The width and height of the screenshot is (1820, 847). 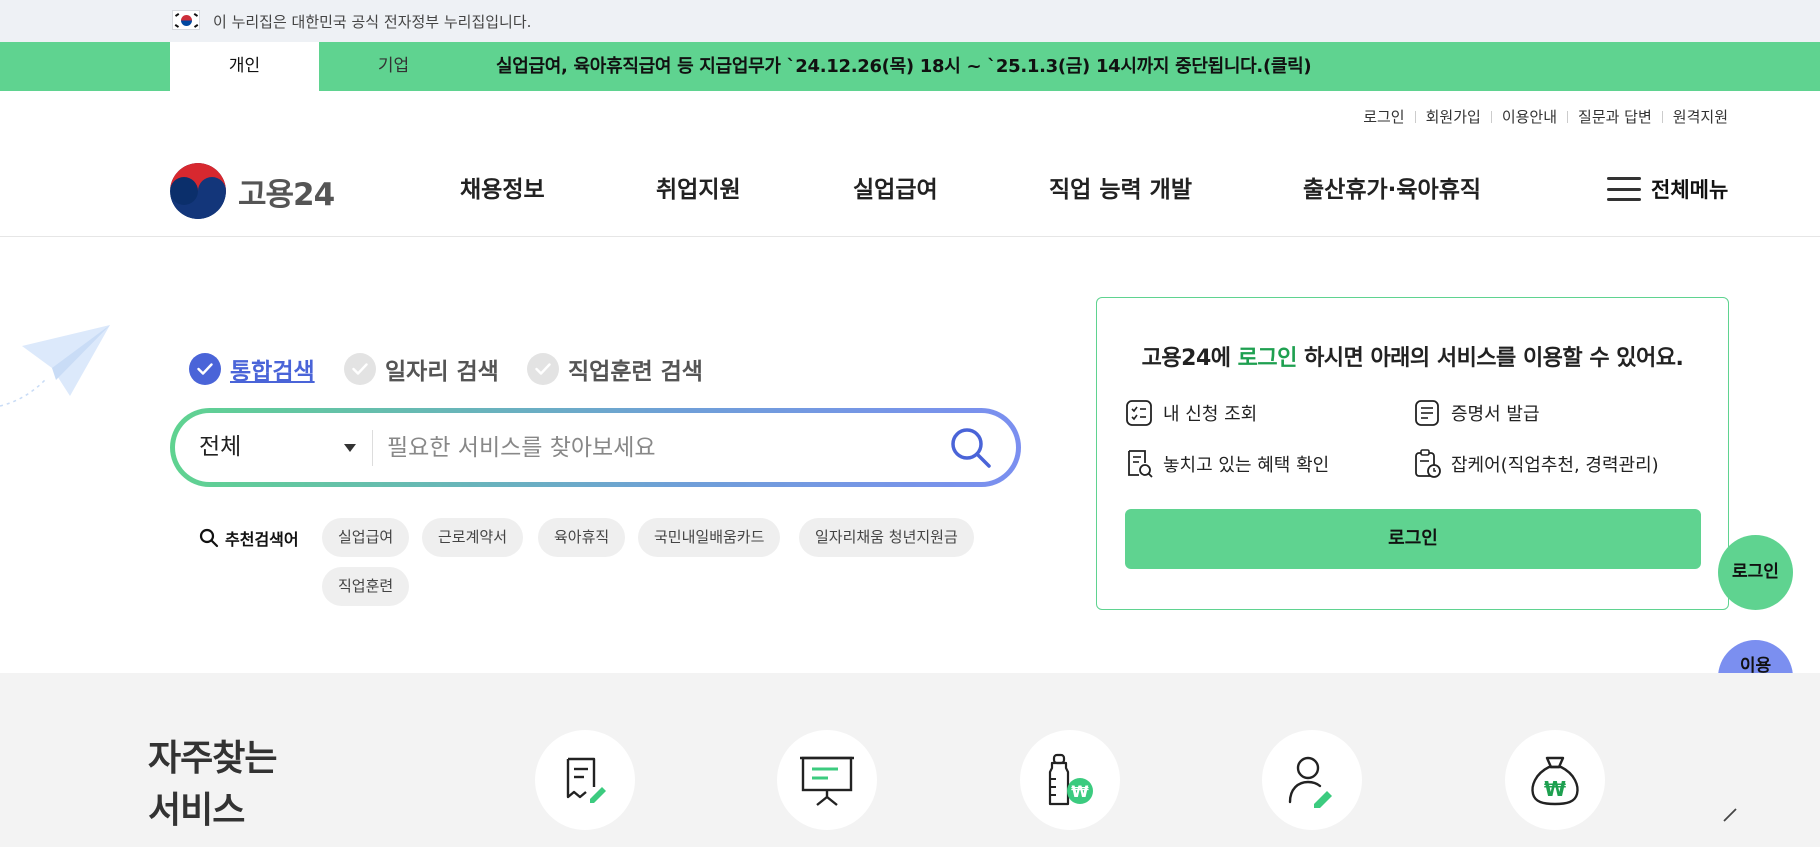 What do you see at coordinates (709, 537) in the screenshot?
I see `keyword-chip: 국민내일배움카드` at bounding box center [709, 537].